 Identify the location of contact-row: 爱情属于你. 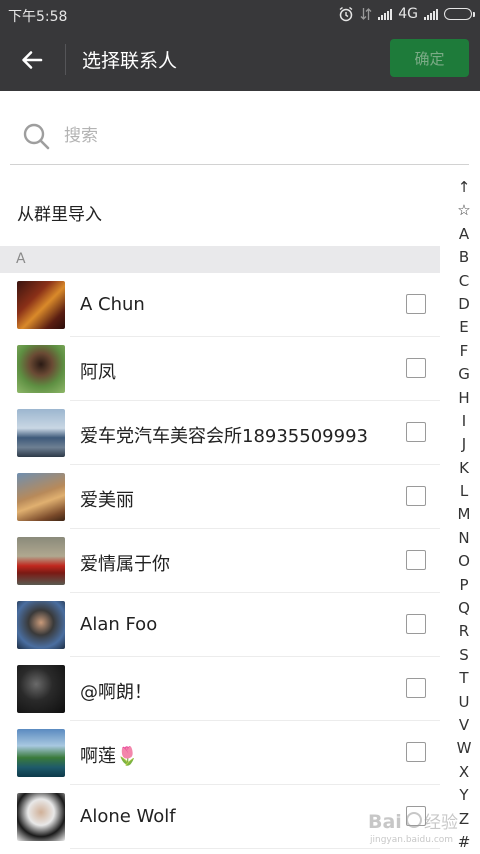
(220, 561).